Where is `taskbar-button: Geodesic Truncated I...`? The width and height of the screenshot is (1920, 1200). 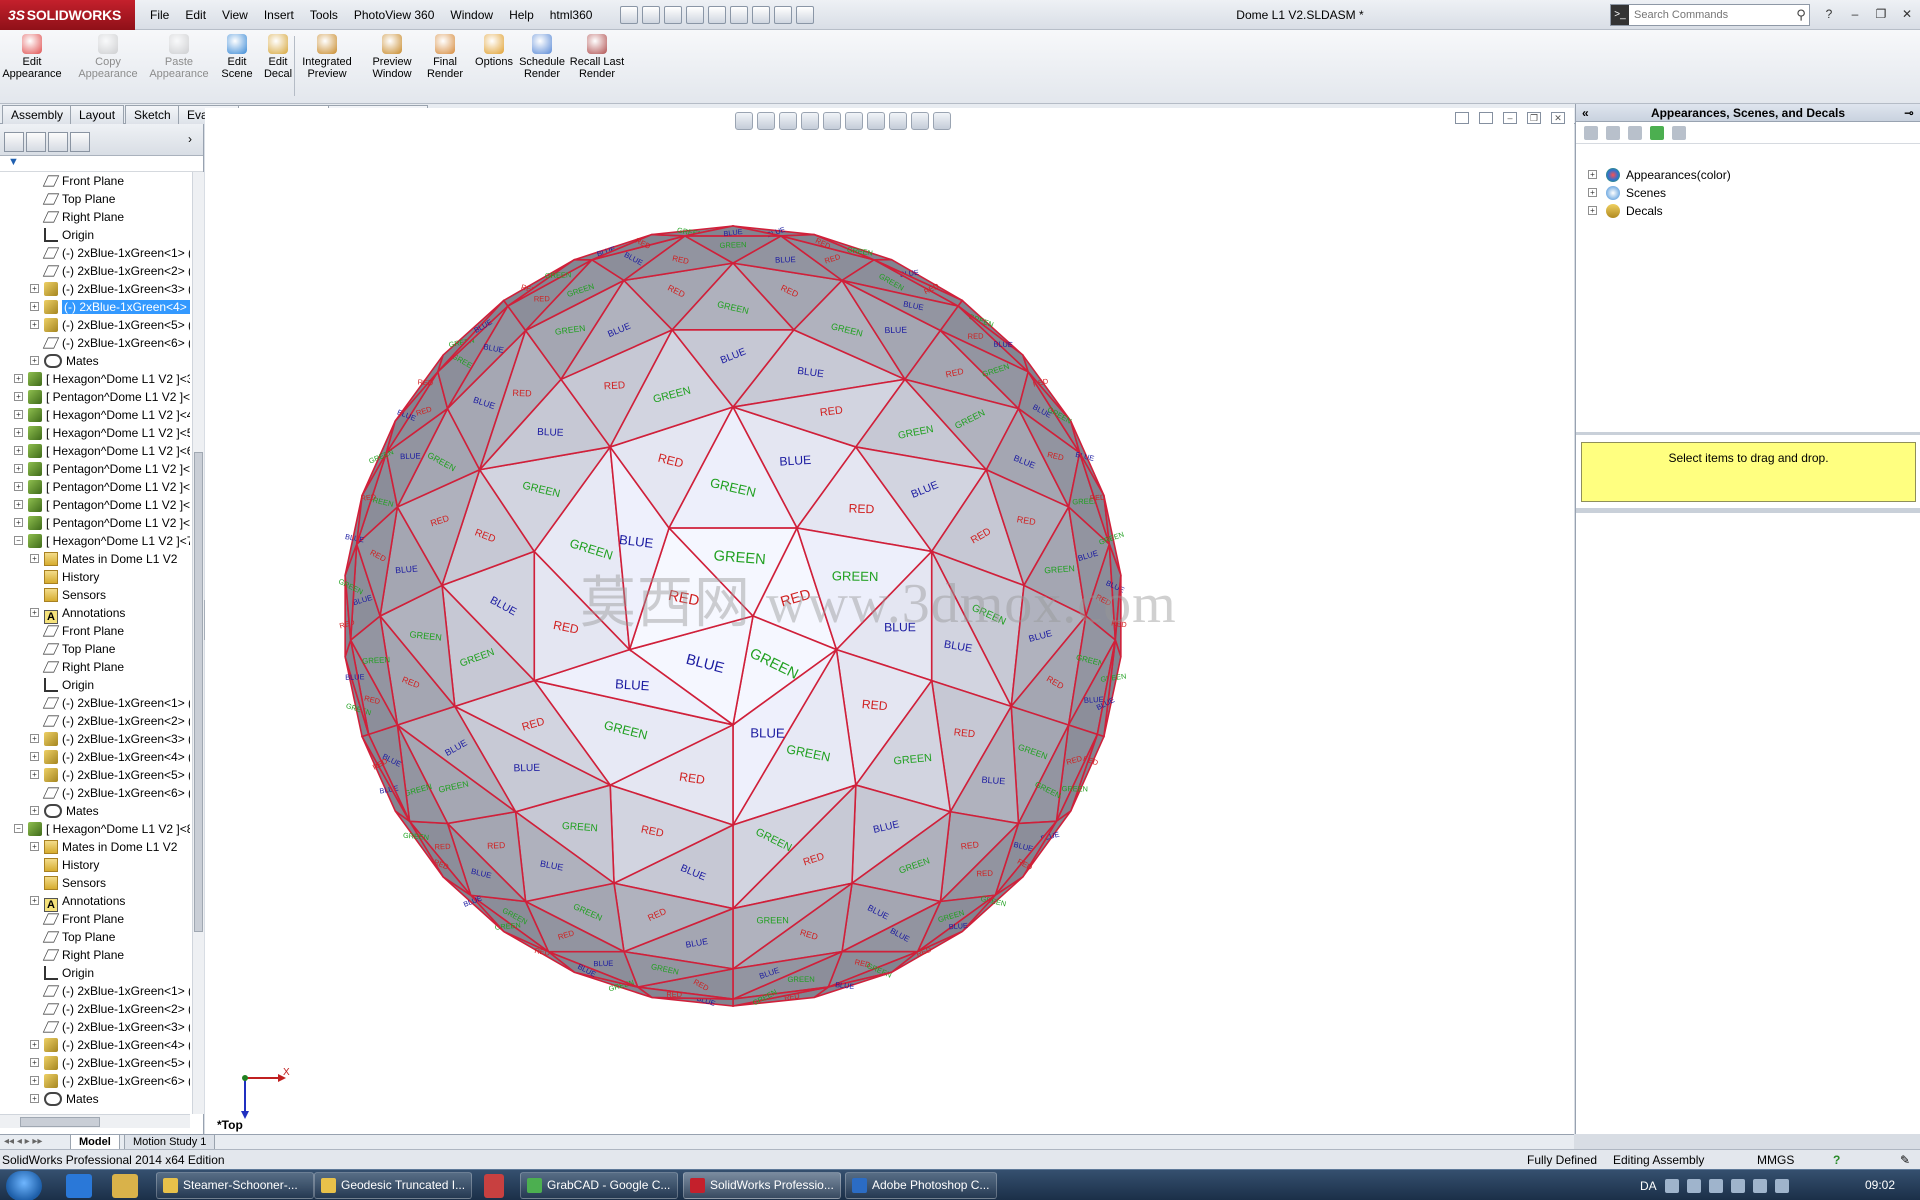 taskbar-button: Geodesic Truncated I... is located at coordinates (393, 1185).